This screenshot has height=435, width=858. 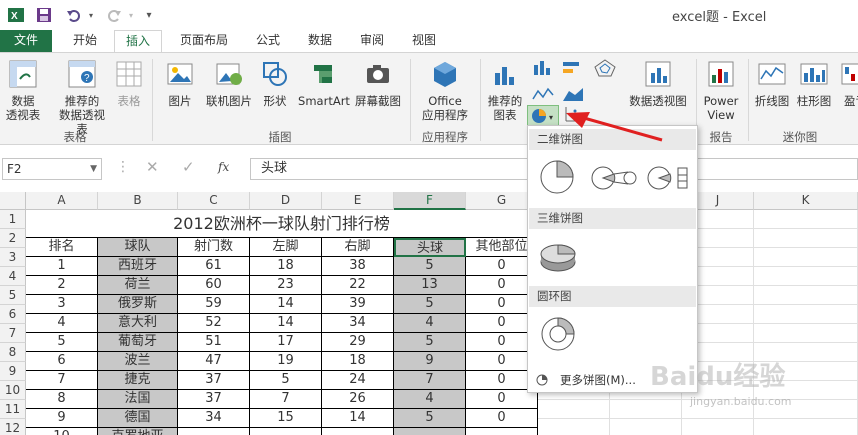 What do you see at coordinates (82, 97) in the screenshot?
I see `recommended-pivot-button: ? 推荐的 数据透视表` at bounding box center [82, 97].